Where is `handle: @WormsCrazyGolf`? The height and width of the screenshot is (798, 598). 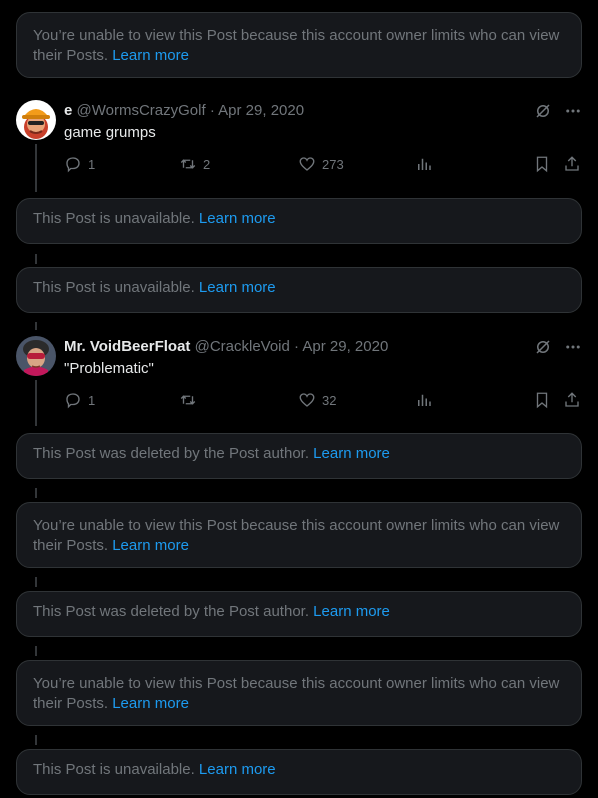
handle: @WormsCrazyGolf is located at coordinates (141, 110).